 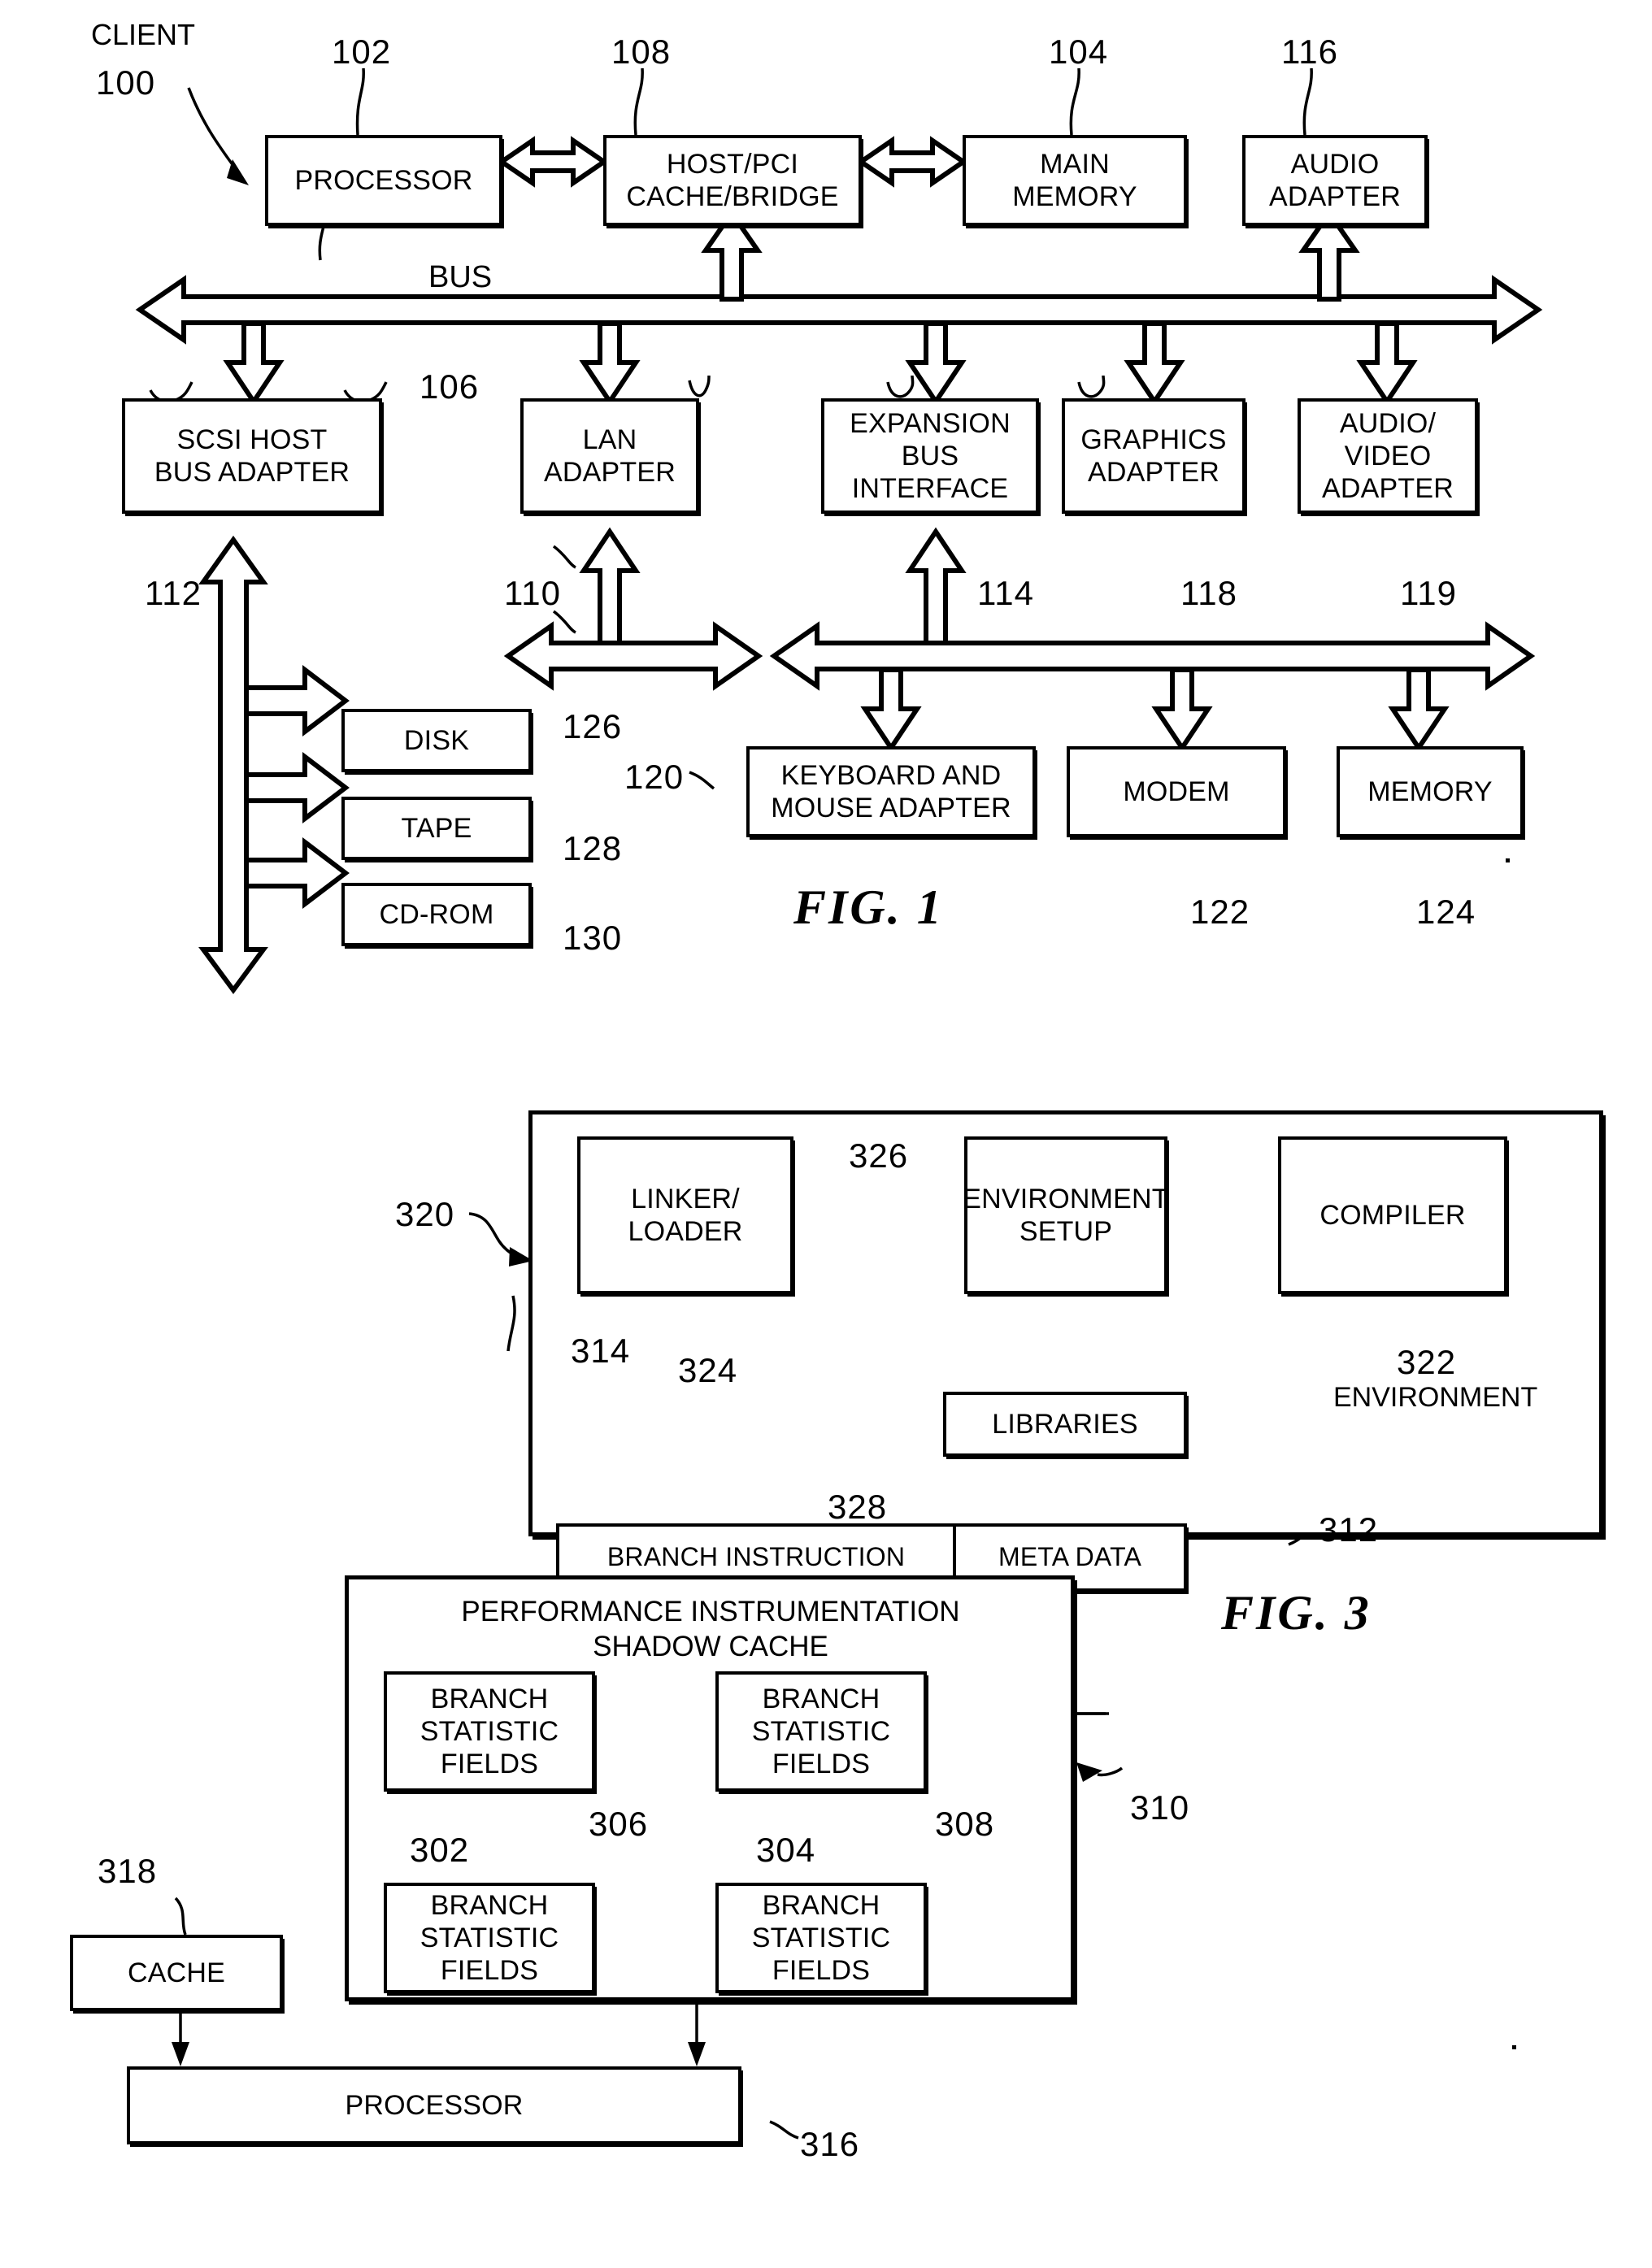 I want to click on ref-126: 126, so click(x=593, y=726).